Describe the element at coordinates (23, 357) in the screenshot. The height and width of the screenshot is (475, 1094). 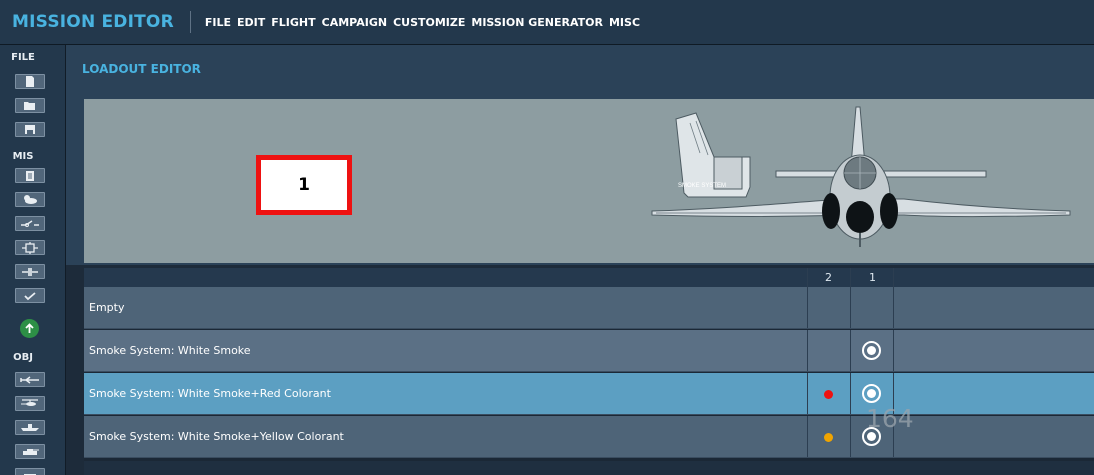
I see `toolbar-obj-label: OBJ` at that location.